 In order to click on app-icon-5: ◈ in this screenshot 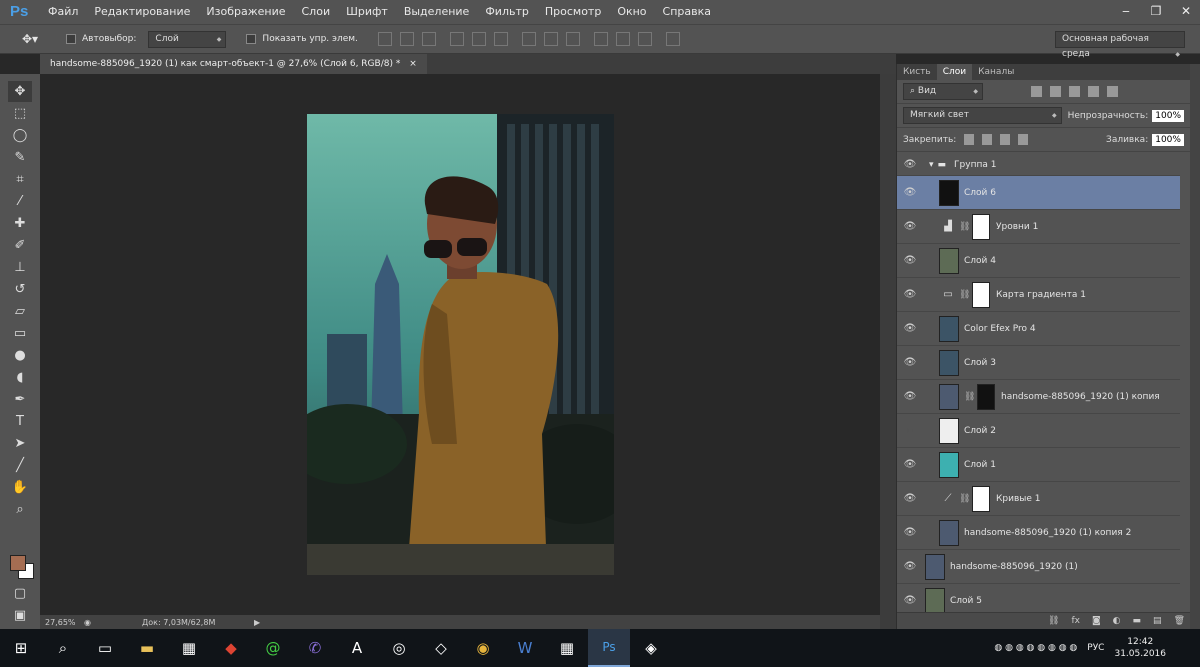, I will do `click(651, 648)`.